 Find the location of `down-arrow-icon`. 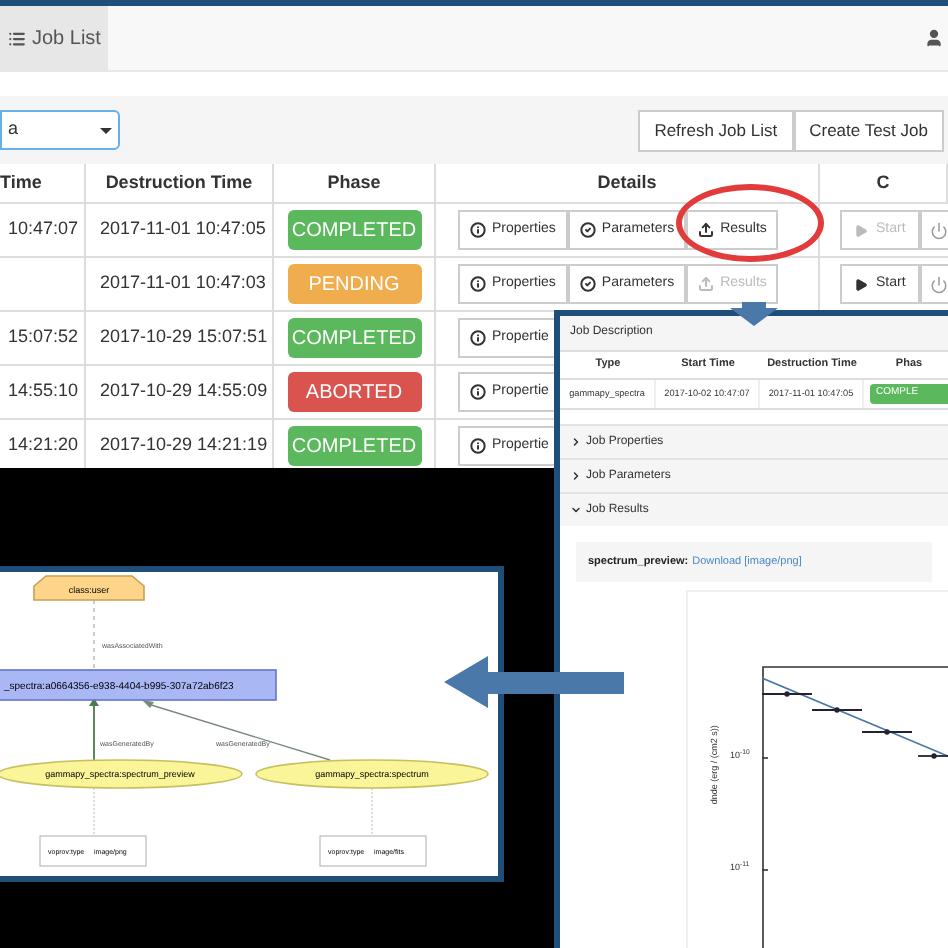

down-arrow-icon is located at coordinates (754, 314).